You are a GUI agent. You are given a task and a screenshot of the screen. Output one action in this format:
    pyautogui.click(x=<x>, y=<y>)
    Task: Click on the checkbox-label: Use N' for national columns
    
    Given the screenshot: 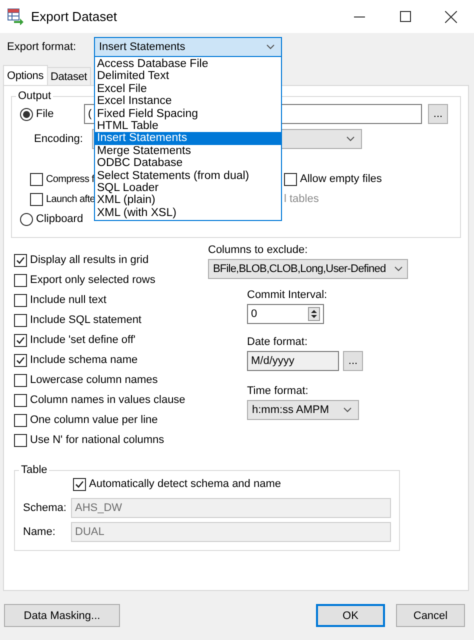 What is the action you would take?
    pyautogui.click(x=97, y=440)
    